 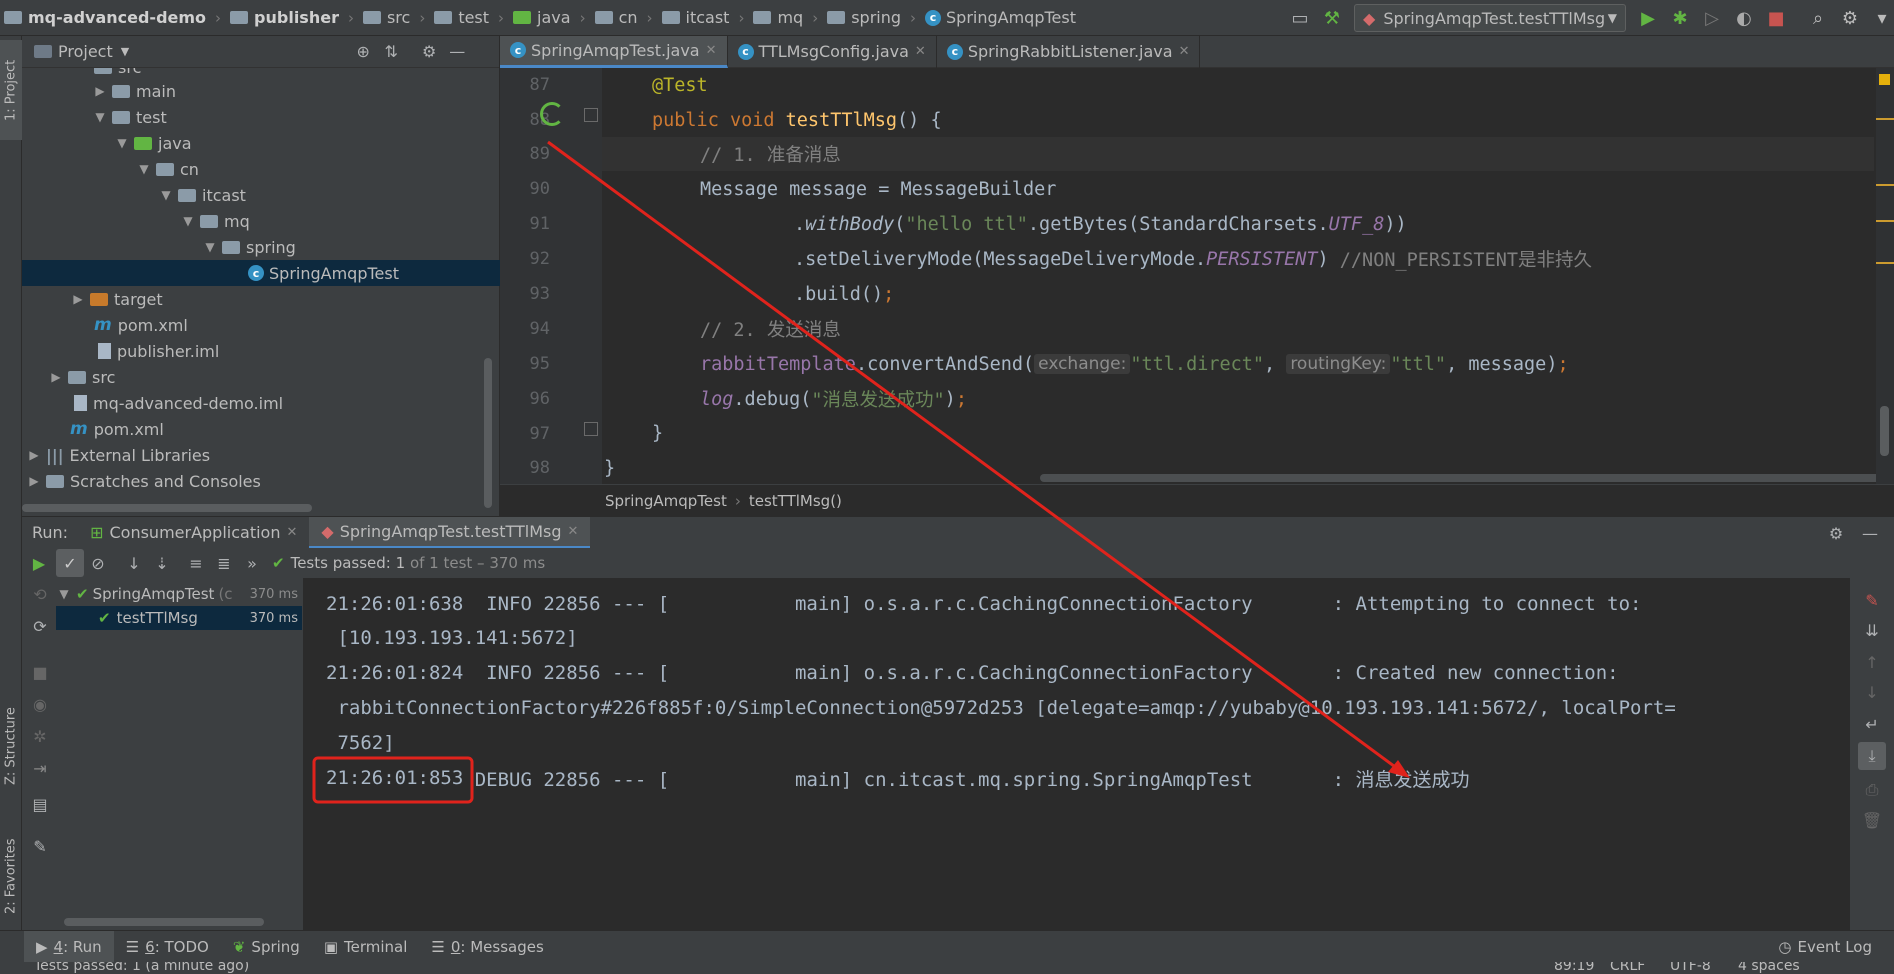 I want to click on tool-tab-spring: ❦ Spring, so click(x=266, y=947).